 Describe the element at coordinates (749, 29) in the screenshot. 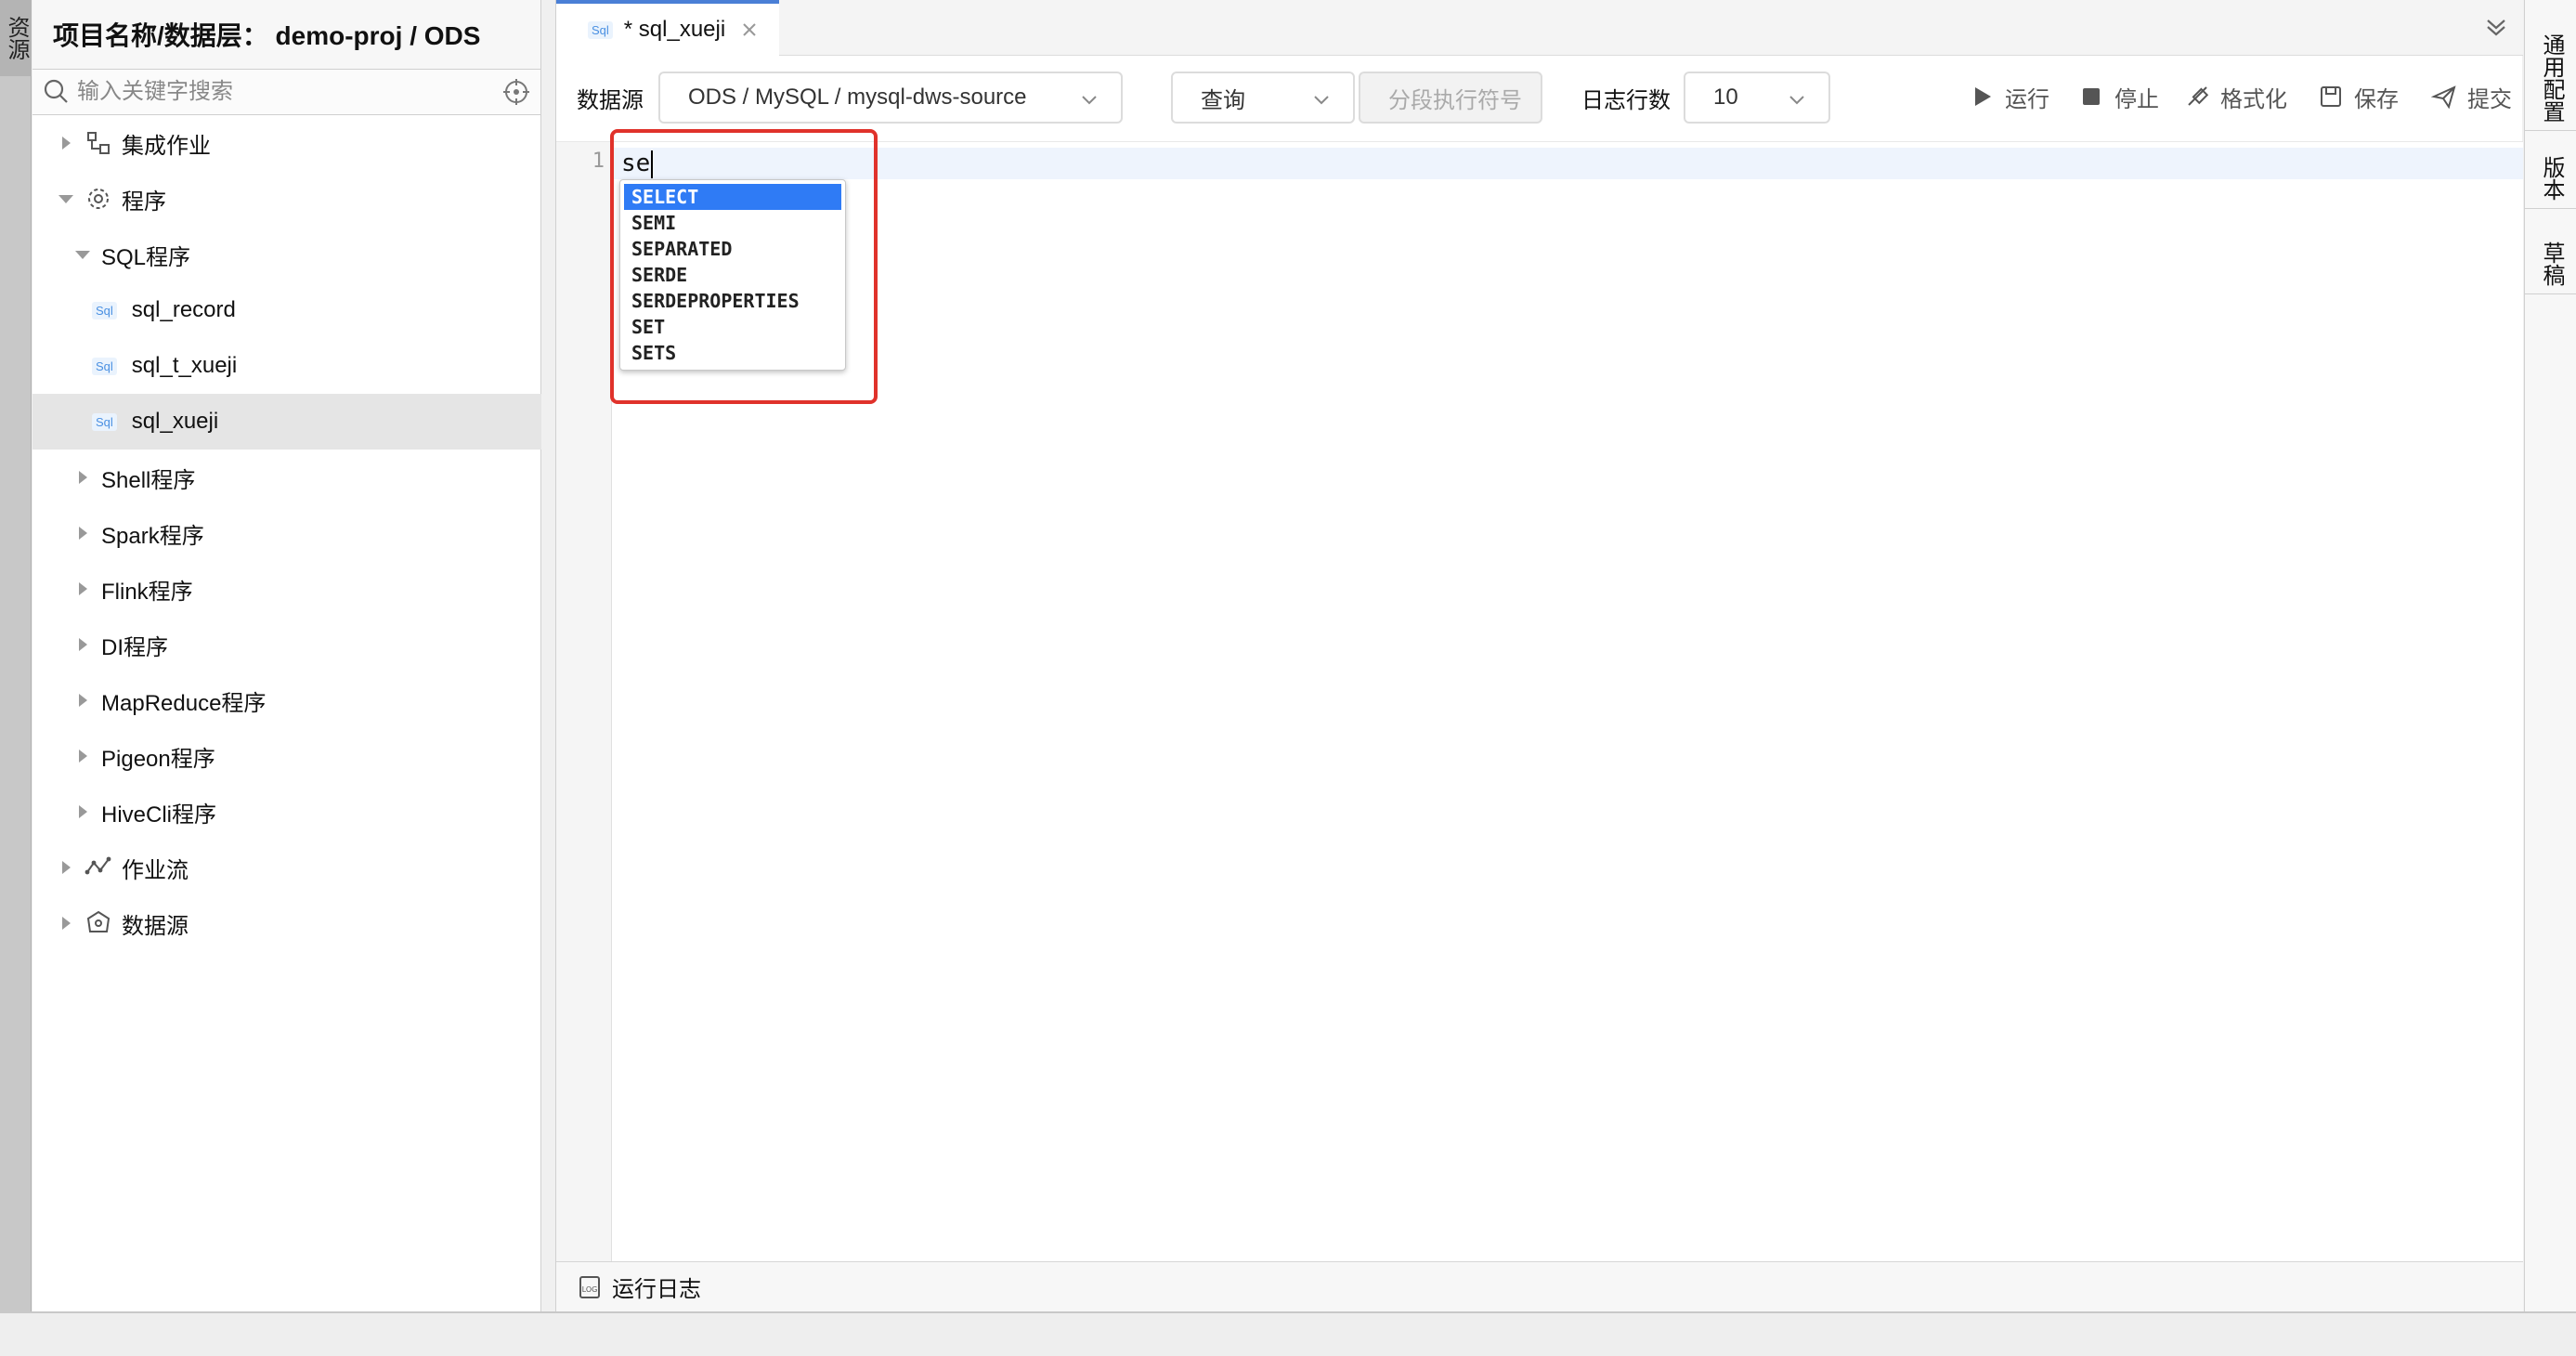

I see `close-icon` at that location.